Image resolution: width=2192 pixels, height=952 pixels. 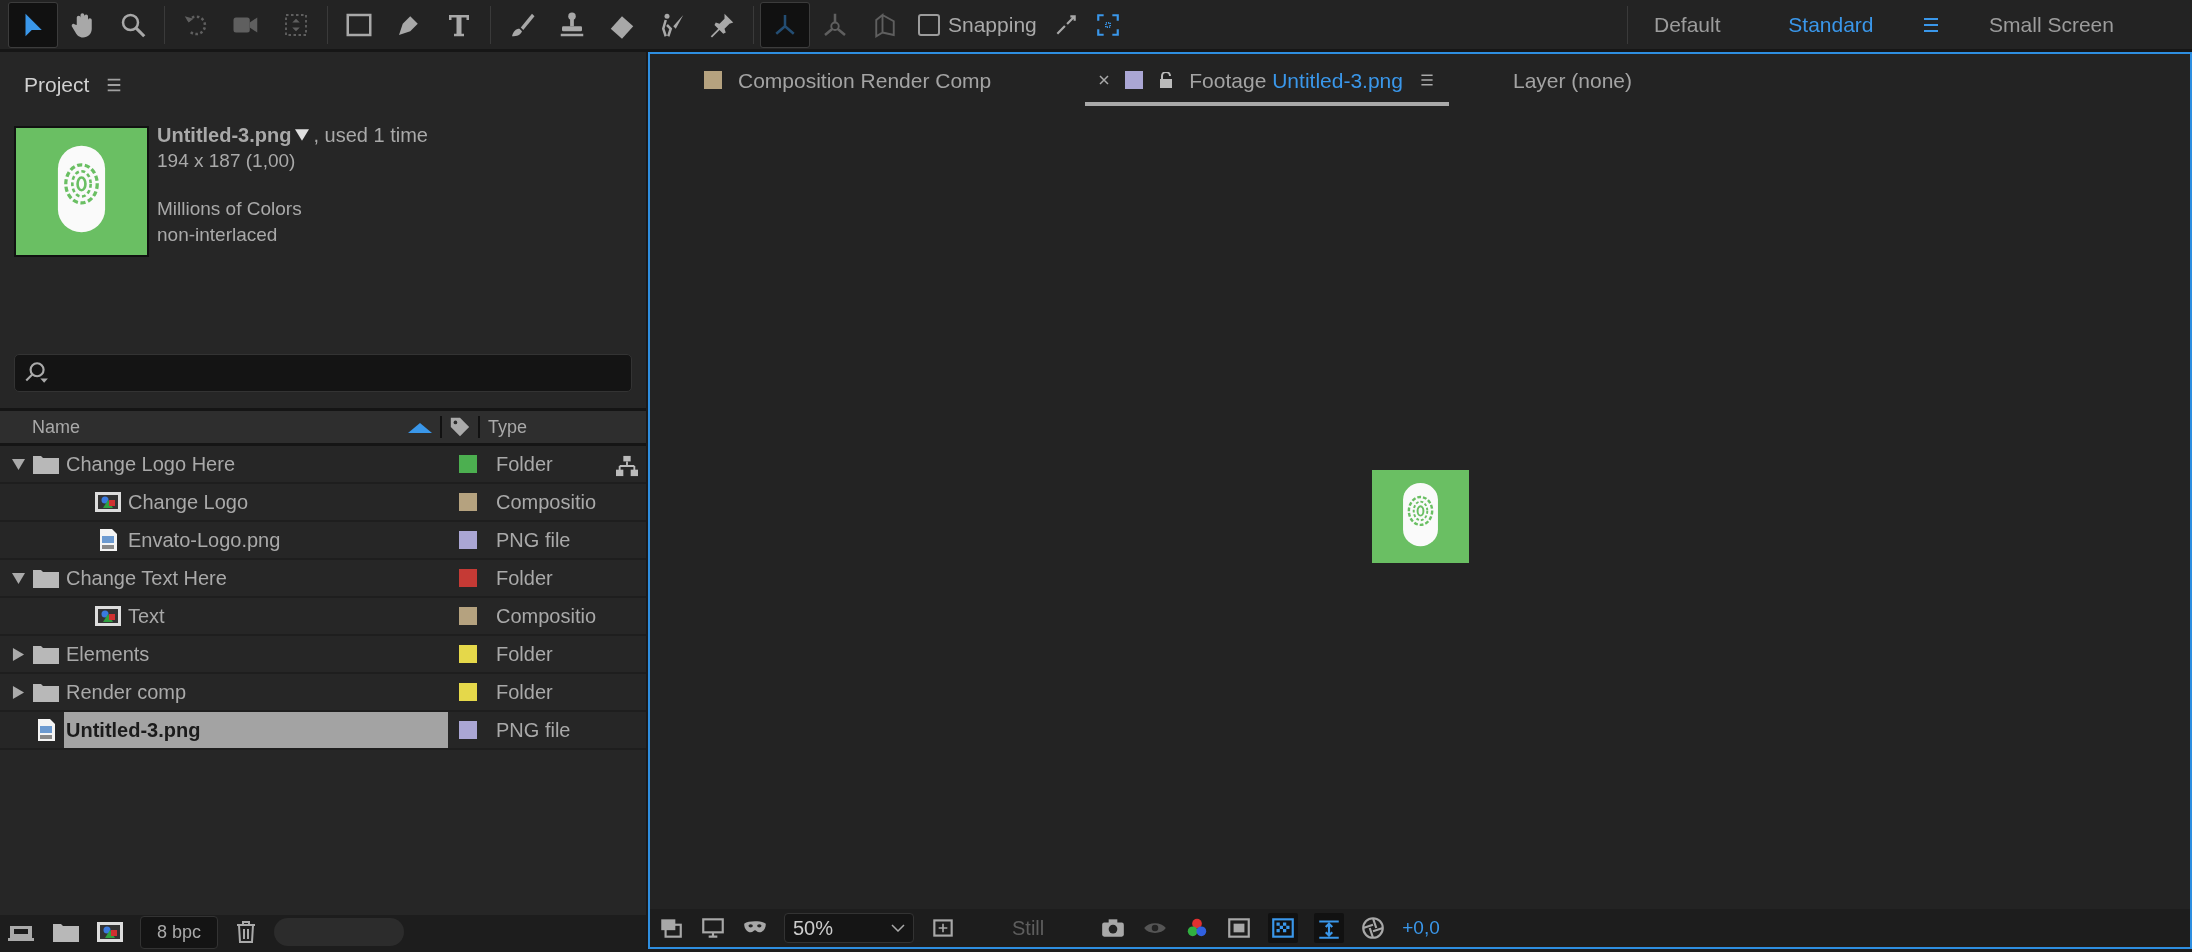 What do you see at coordinates (1107, 24) in the screenshot?
I see `focus-frame-icon` at bounding box center [1107, 24].